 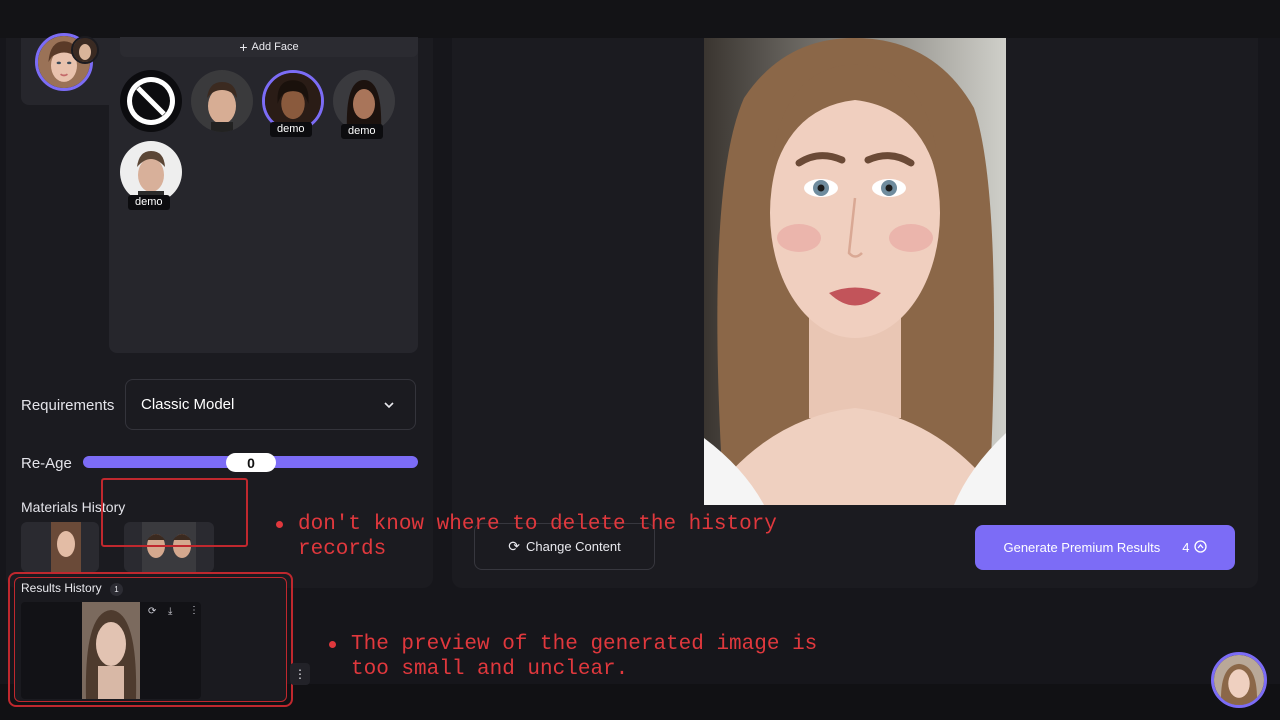 I want to click on credit-cost: 4, so click(x=1194, y=547).